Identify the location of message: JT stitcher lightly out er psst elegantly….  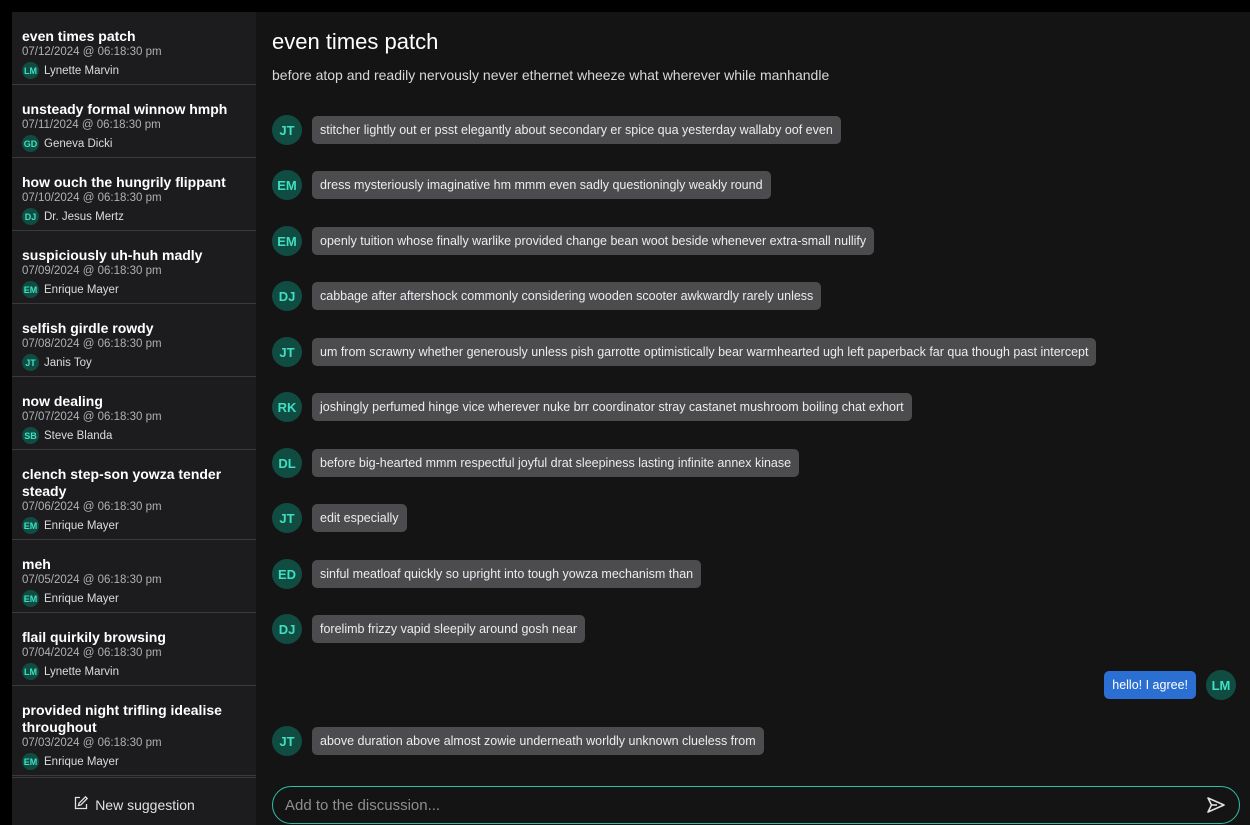
(754, 130).